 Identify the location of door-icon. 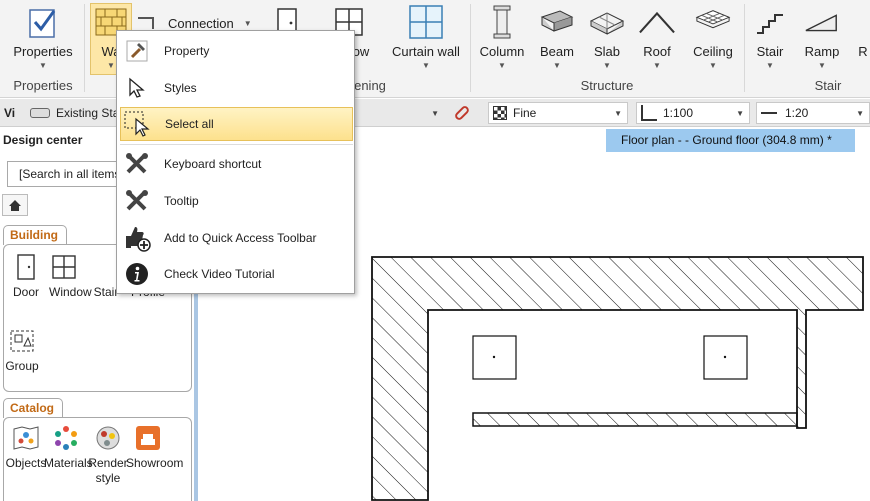
(26, 267).